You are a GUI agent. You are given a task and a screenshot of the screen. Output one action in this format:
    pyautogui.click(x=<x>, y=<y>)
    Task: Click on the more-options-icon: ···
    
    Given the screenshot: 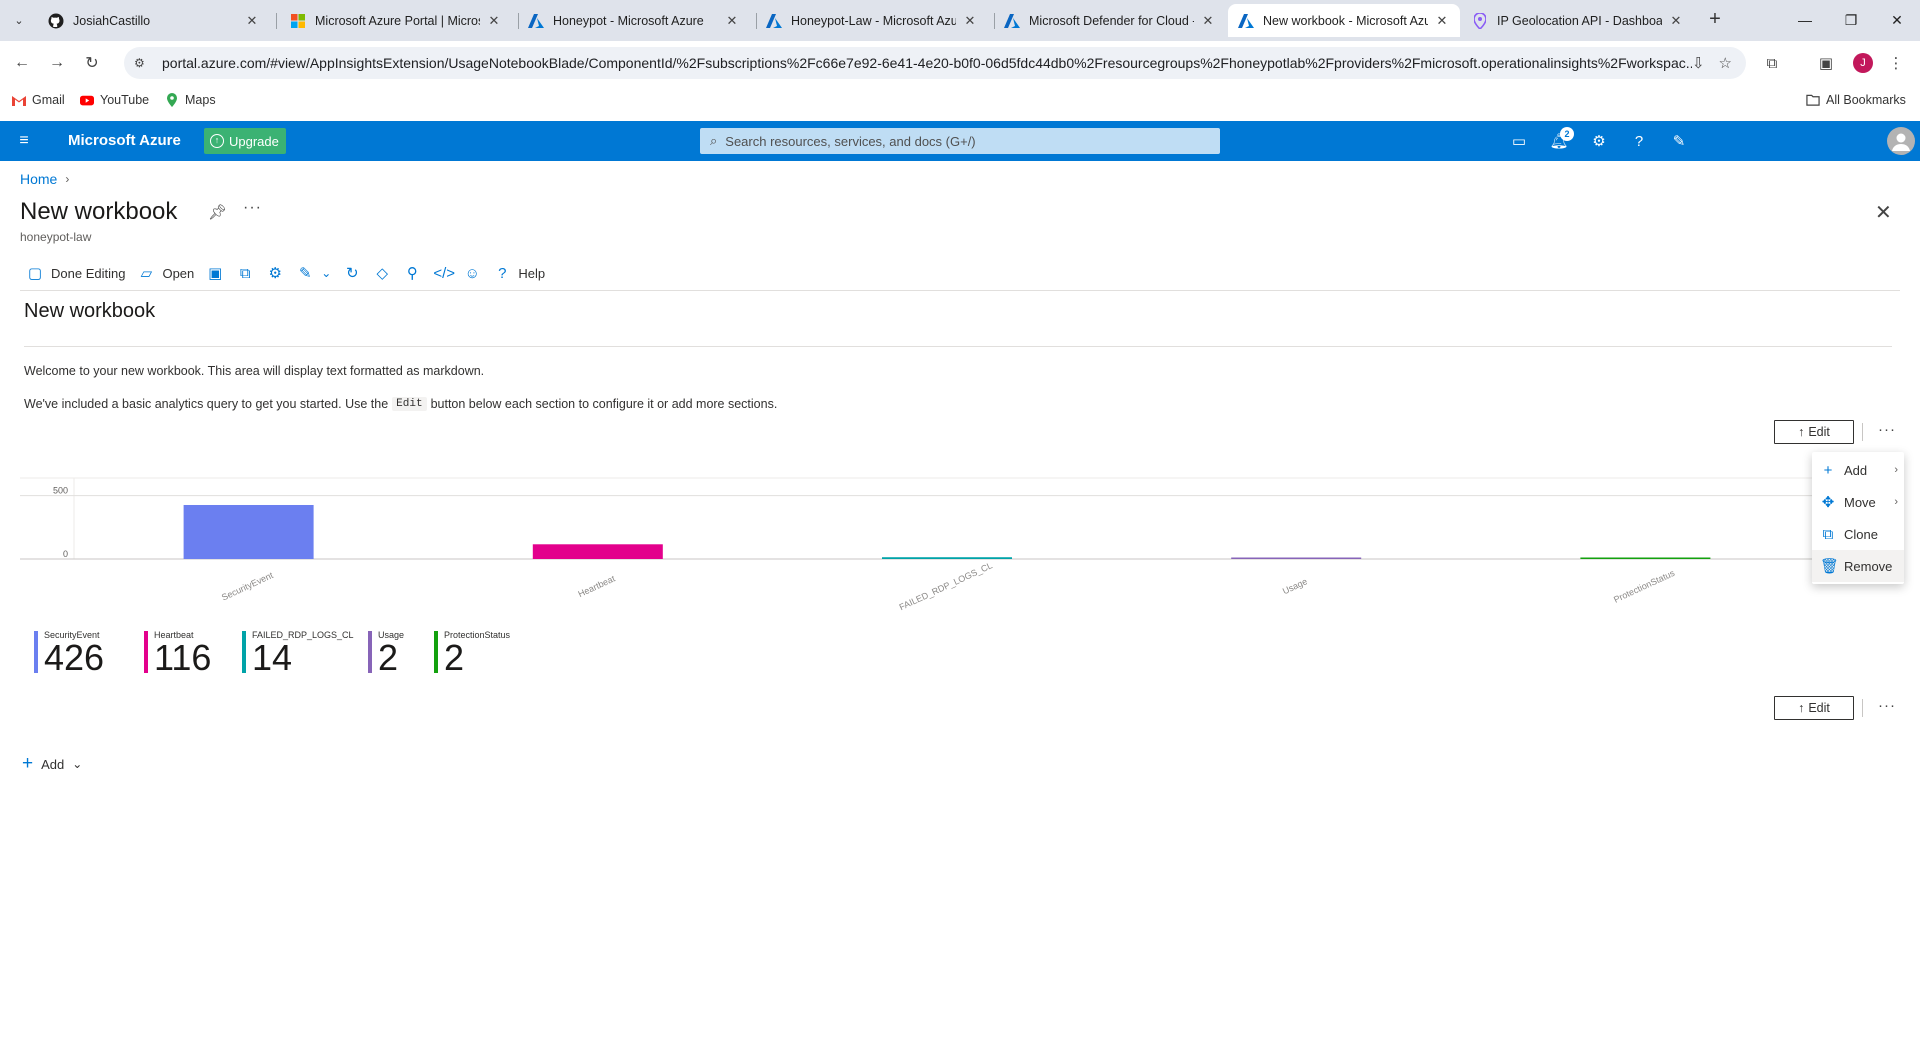 What is the action you would take?
    pyautogui.click(x=252, y=208)
    